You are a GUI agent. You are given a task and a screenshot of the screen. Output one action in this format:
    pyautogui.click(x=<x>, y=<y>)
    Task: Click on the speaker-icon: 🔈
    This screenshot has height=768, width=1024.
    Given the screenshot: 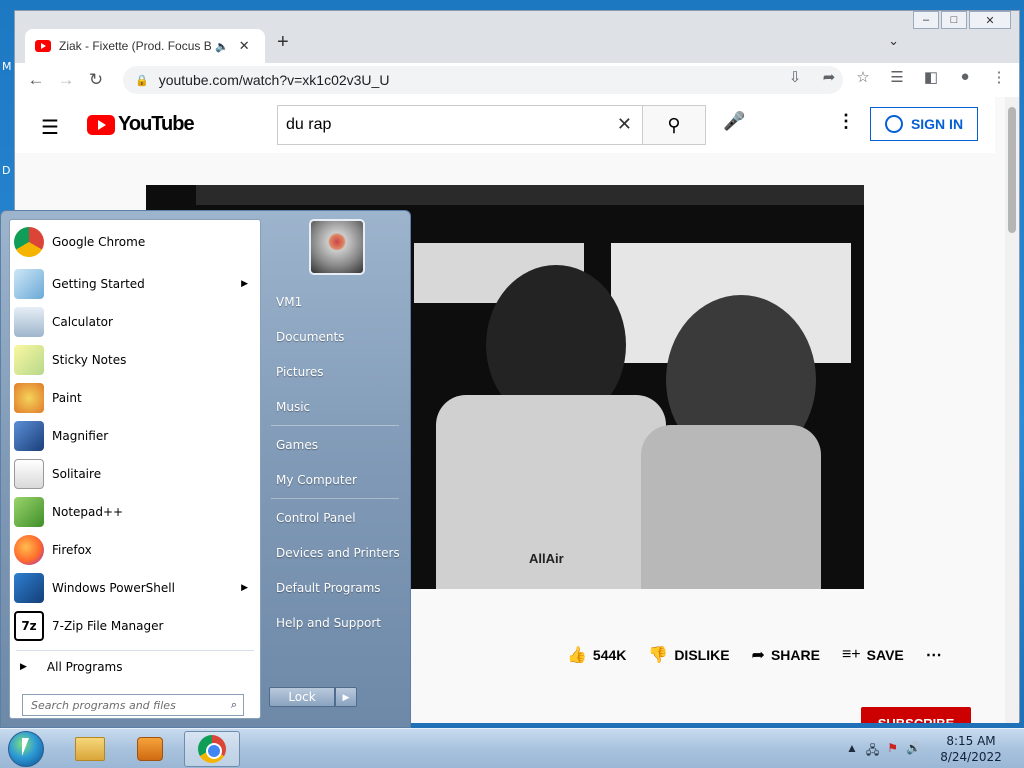 What is the action you would take?
    pyautogui.click(x=222, y=46)
    